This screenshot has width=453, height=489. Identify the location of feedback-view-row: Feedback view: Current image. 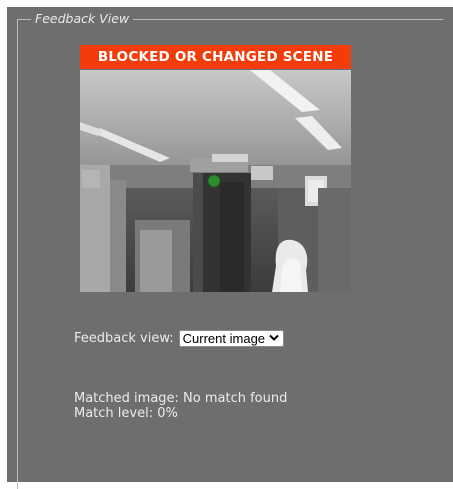
(179, 338).